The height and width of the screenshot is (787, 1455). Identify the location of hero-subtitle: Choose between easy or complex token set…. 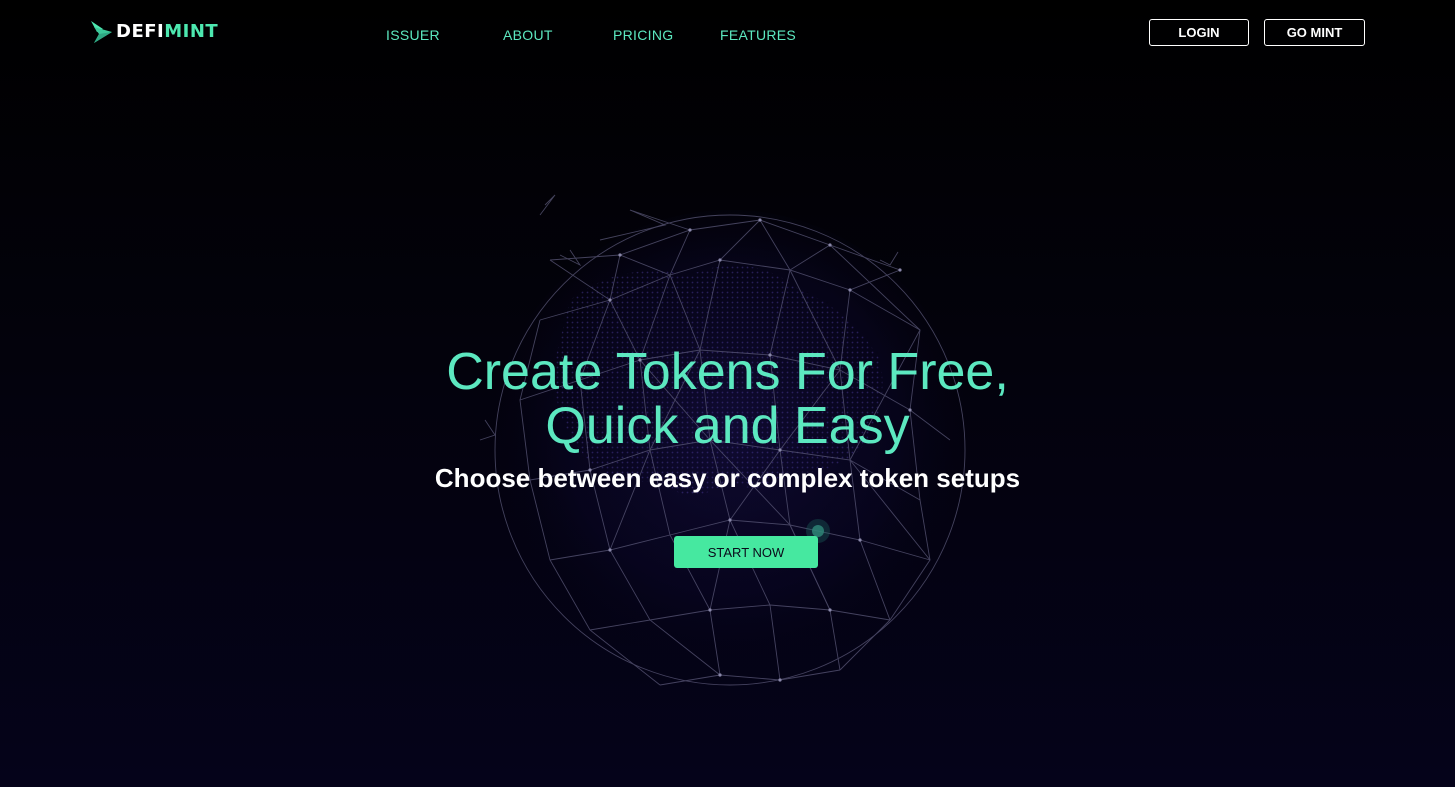
(727, 478).